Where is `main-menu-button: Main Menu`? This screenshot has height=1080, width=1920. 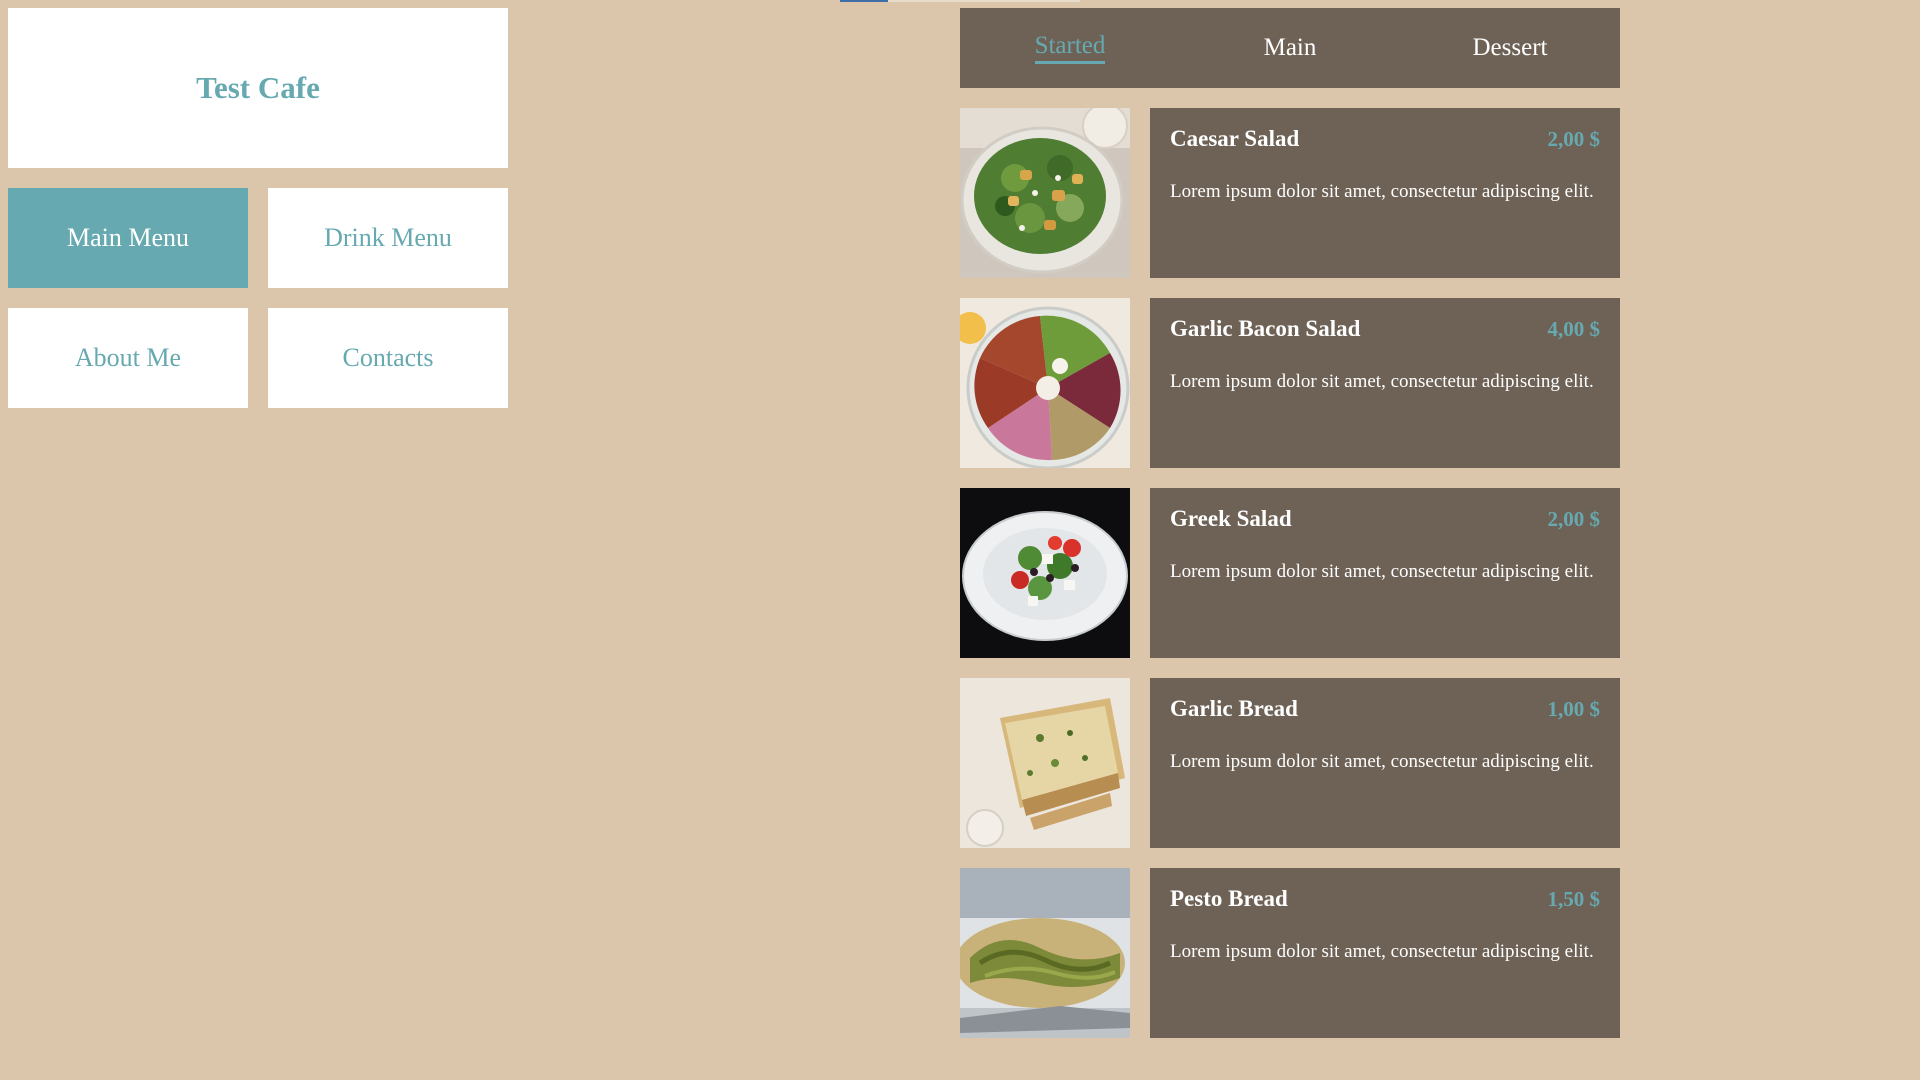
main-menu-button: Main Menu is located at coordinates (128, 238).